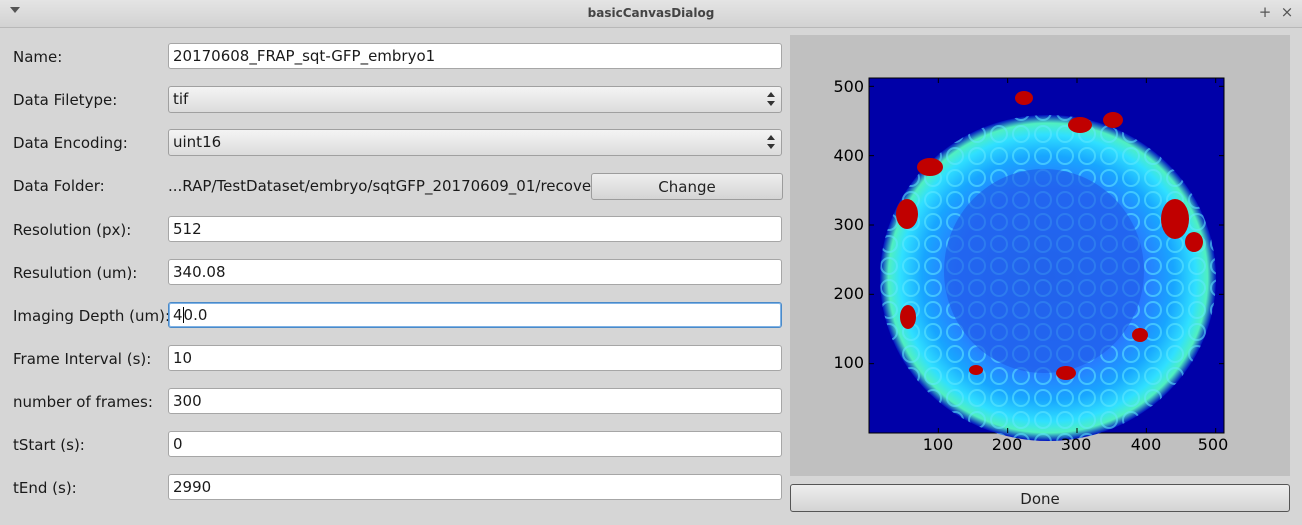 This screenshot has height=525, width=1302. What do you see at coordinates (72, 230) in the screenshot?
I see `resolution-px-label: Resolution (px):` at bounding box center [72, 230].